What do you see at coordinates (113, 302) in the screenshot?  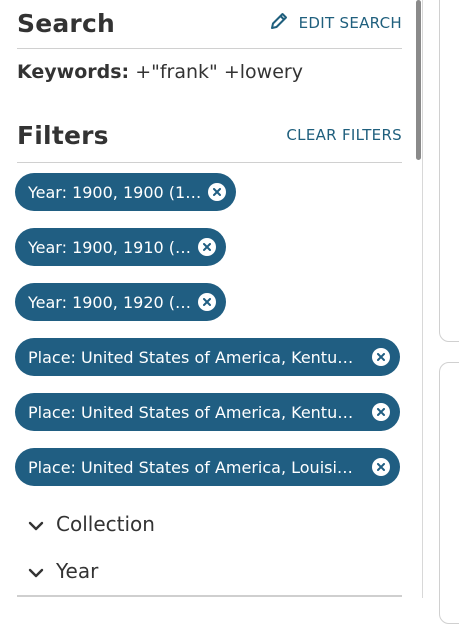 I see `filter-chip-label: Year: 1900, 1920 (88)` at bounding box center [113, 302].